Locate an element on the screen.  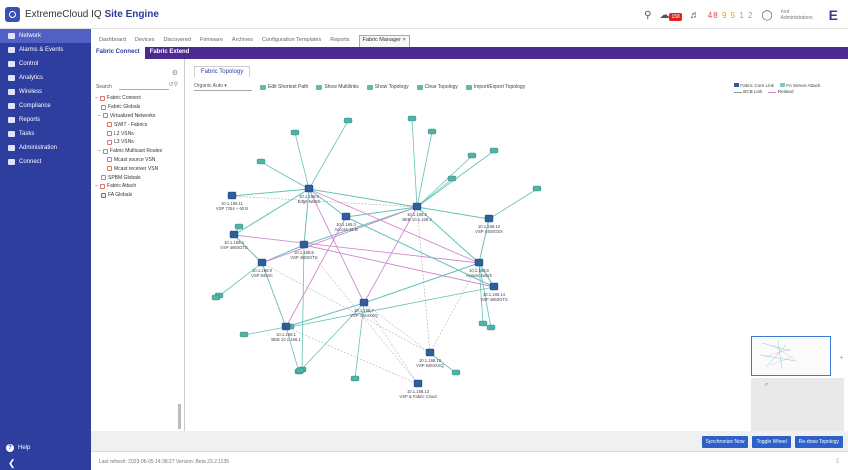
topology-minimap is located at coordinates (791, 356).